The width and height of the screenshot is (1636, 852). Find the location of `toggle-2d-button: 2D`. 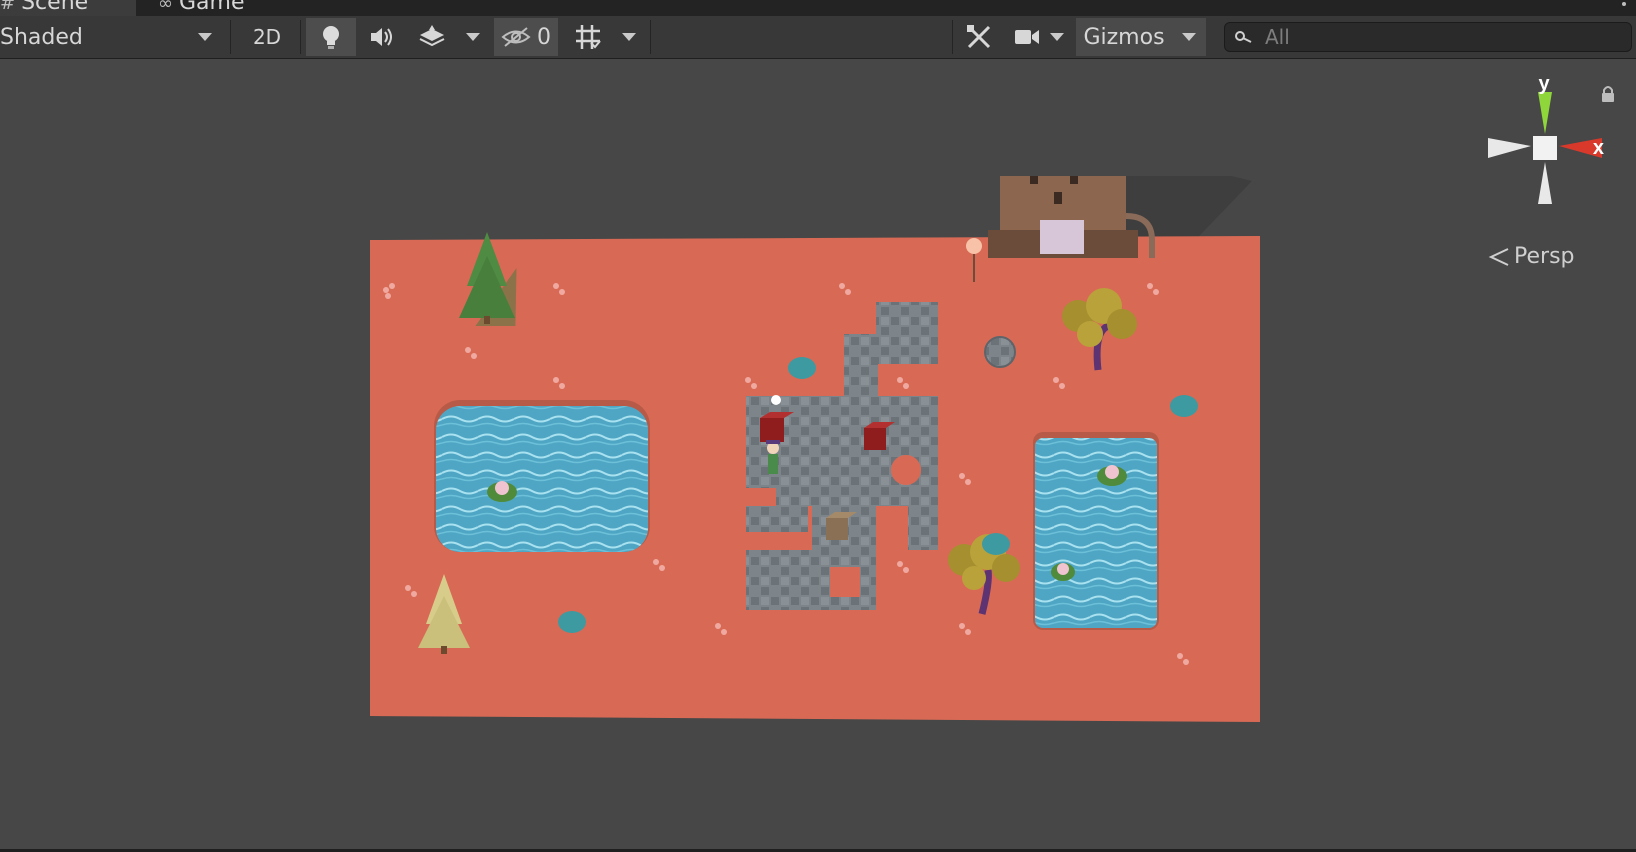

toggle-2d-button: 2D is located at coordinates (267, 37).